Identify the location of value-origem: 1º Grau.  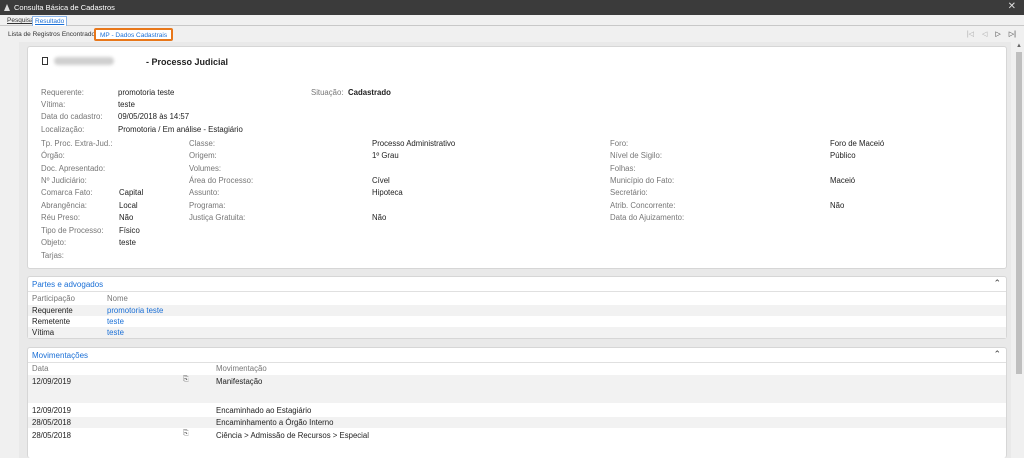
(385, 155).